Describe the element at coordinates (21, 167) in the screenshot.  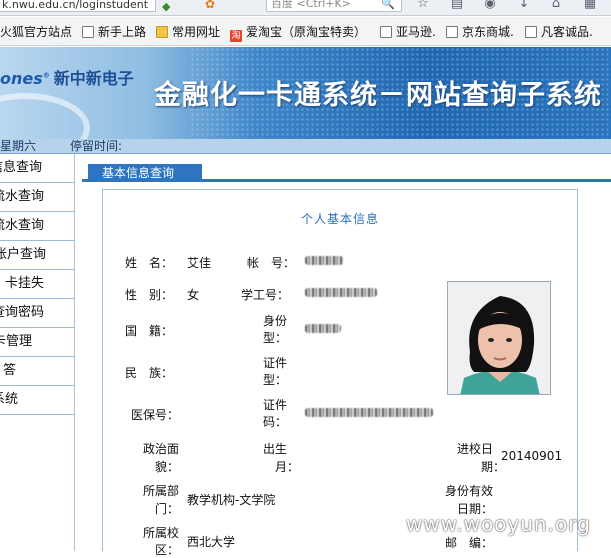
I see `sidebar-item-label: 信息查询` at that location.